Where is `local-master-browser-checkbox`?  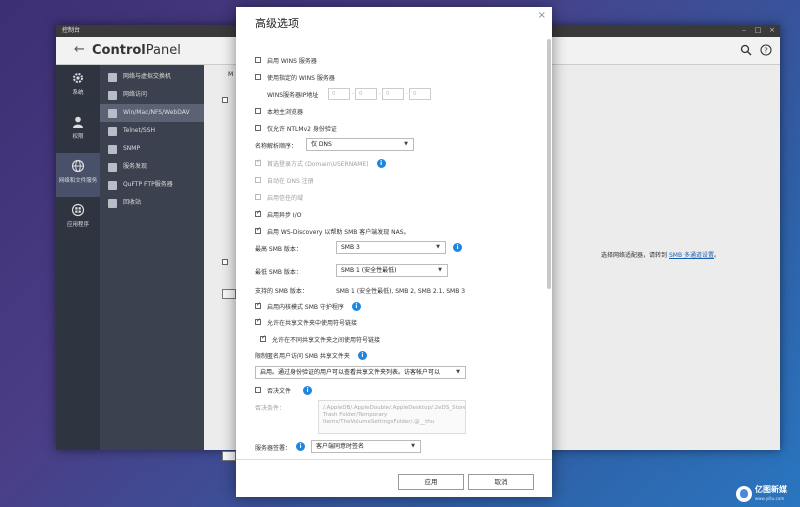 local-master-browser-checkbox is located at coordinates (258, 111).